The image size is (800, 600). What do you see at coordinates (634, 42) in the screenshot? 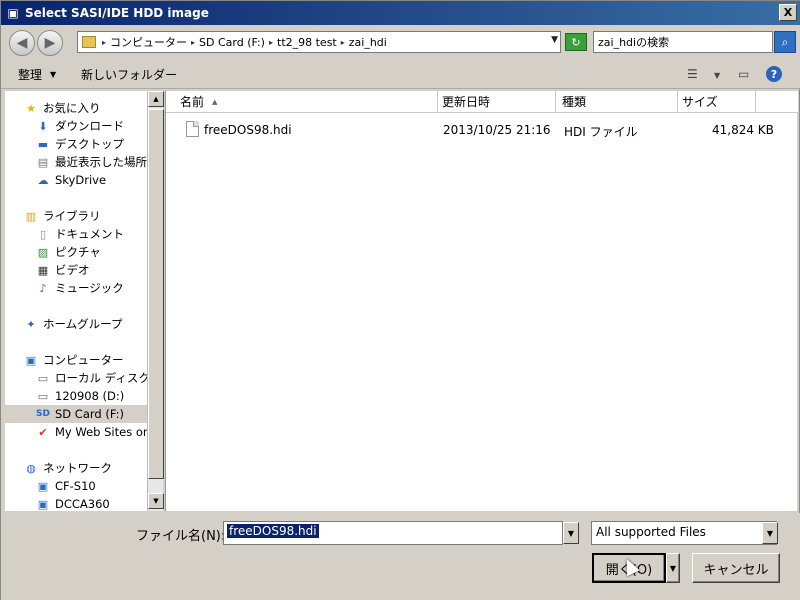
I see `search-placeholder: zai_hdiの検索` at bounding box center [634, 42].